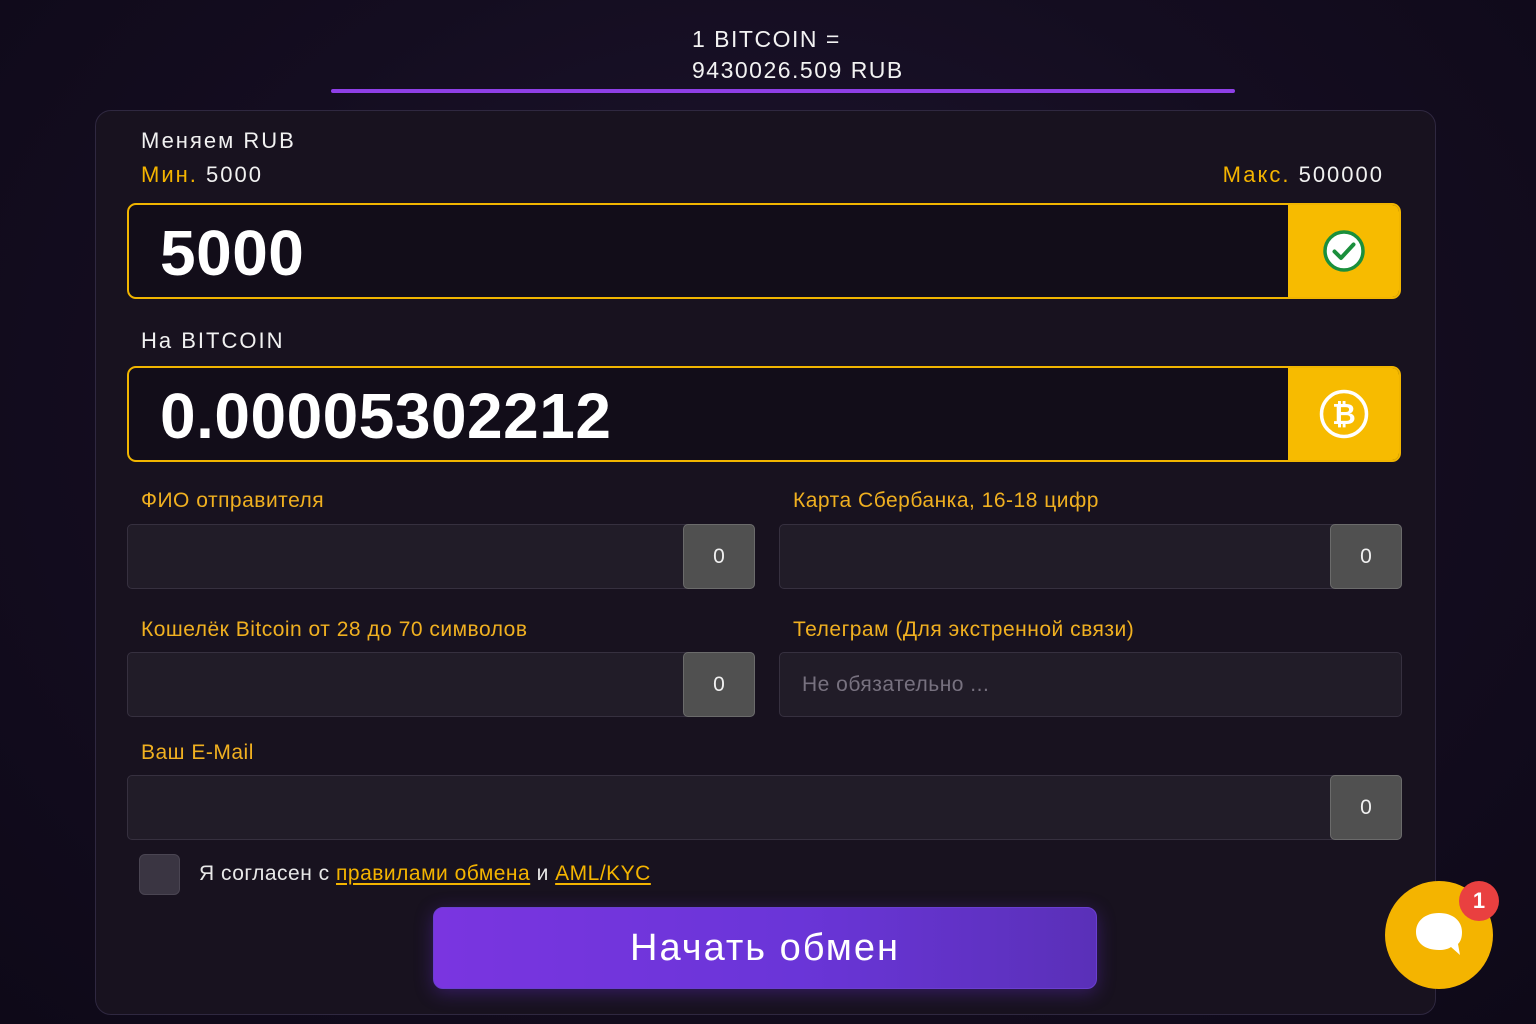  I want to click on agreement-prefix: Я согласен с, so click(264, 873).